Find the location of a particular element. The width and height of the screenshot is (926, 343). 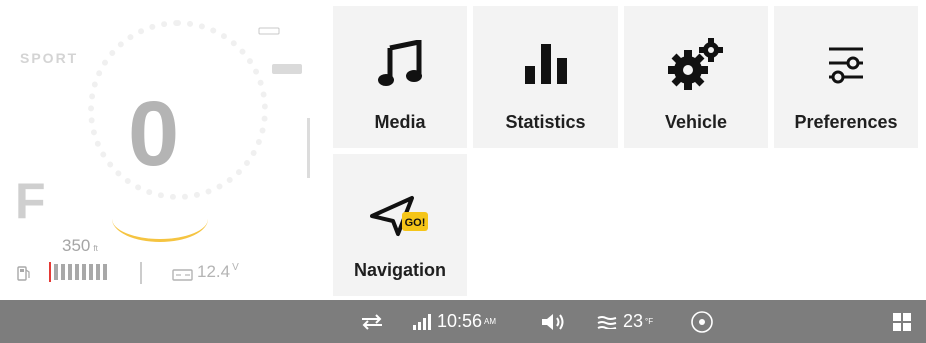

tile-media: Media is located at coordinates (400, 77).